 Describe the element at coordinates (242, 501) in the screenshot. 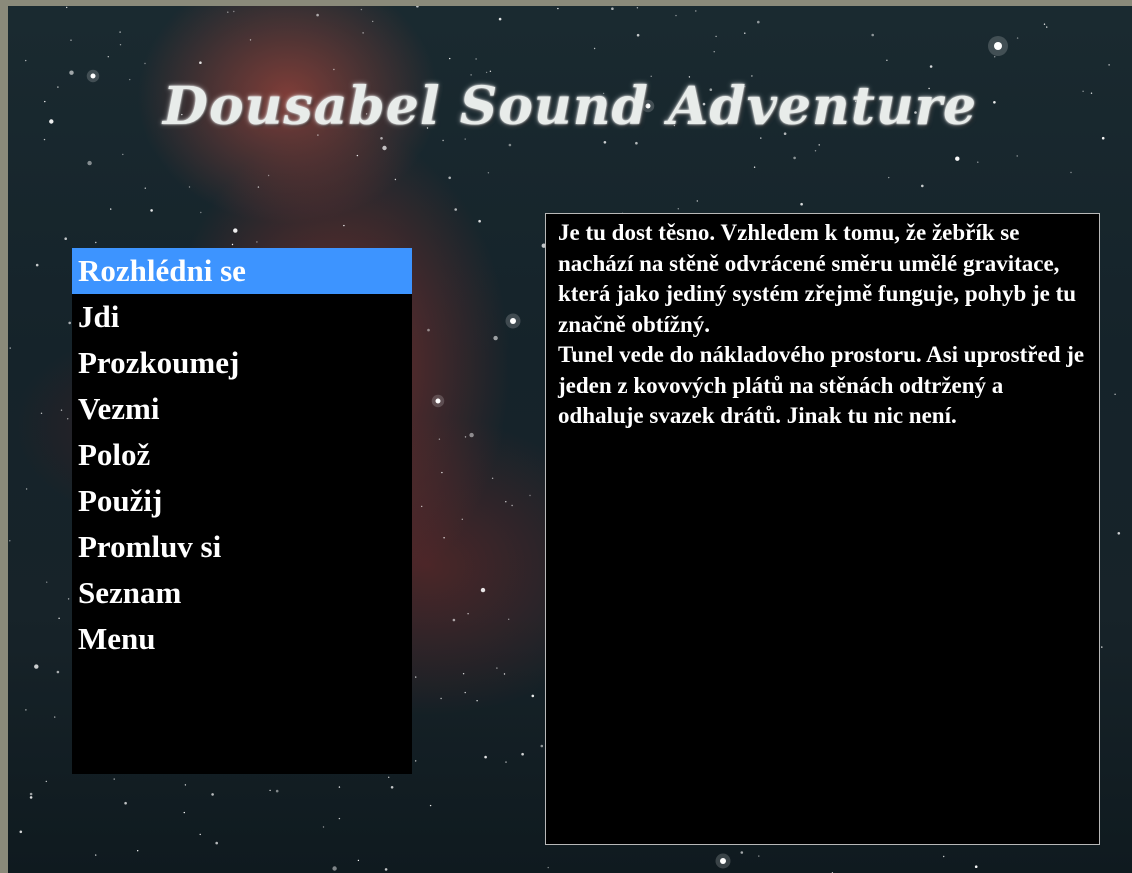

I see `menu-item-use: Použij` at that location.